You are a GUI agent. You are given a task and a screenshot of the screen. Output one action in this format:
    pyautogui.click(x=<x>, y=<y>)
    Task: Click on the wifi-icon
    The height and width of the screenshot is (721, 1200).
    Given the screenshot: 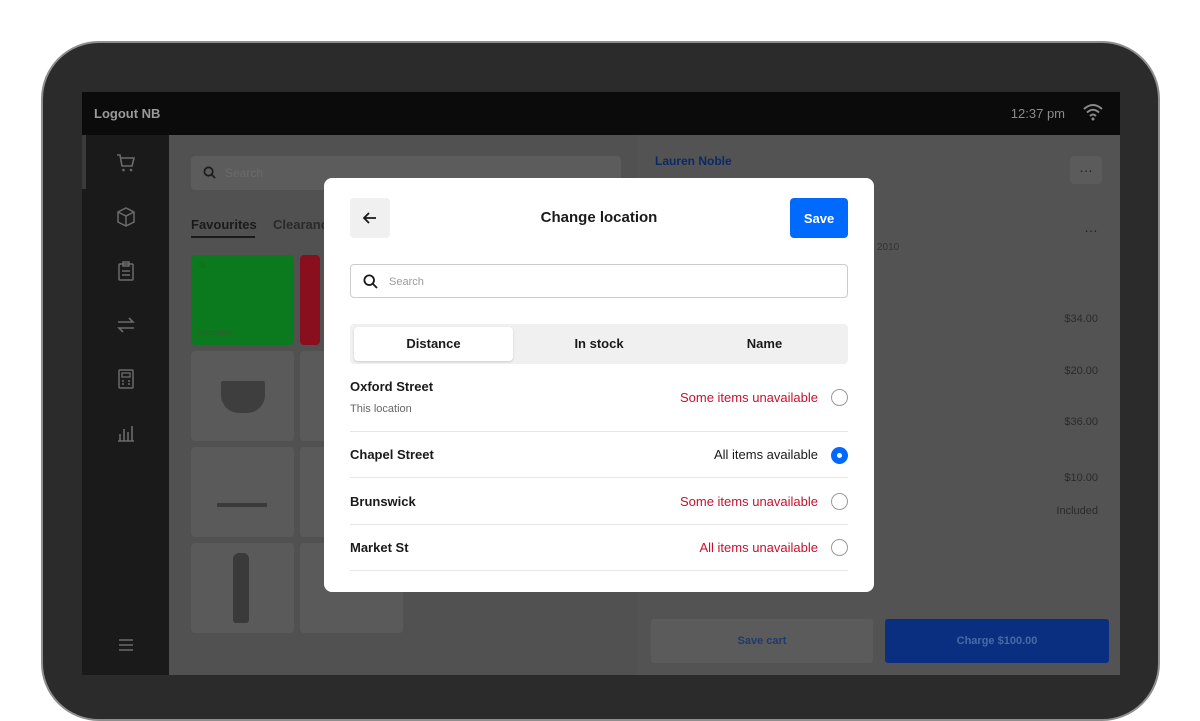 What is the action you would take?
    pyautogui.click(x=1093, y=112)
    